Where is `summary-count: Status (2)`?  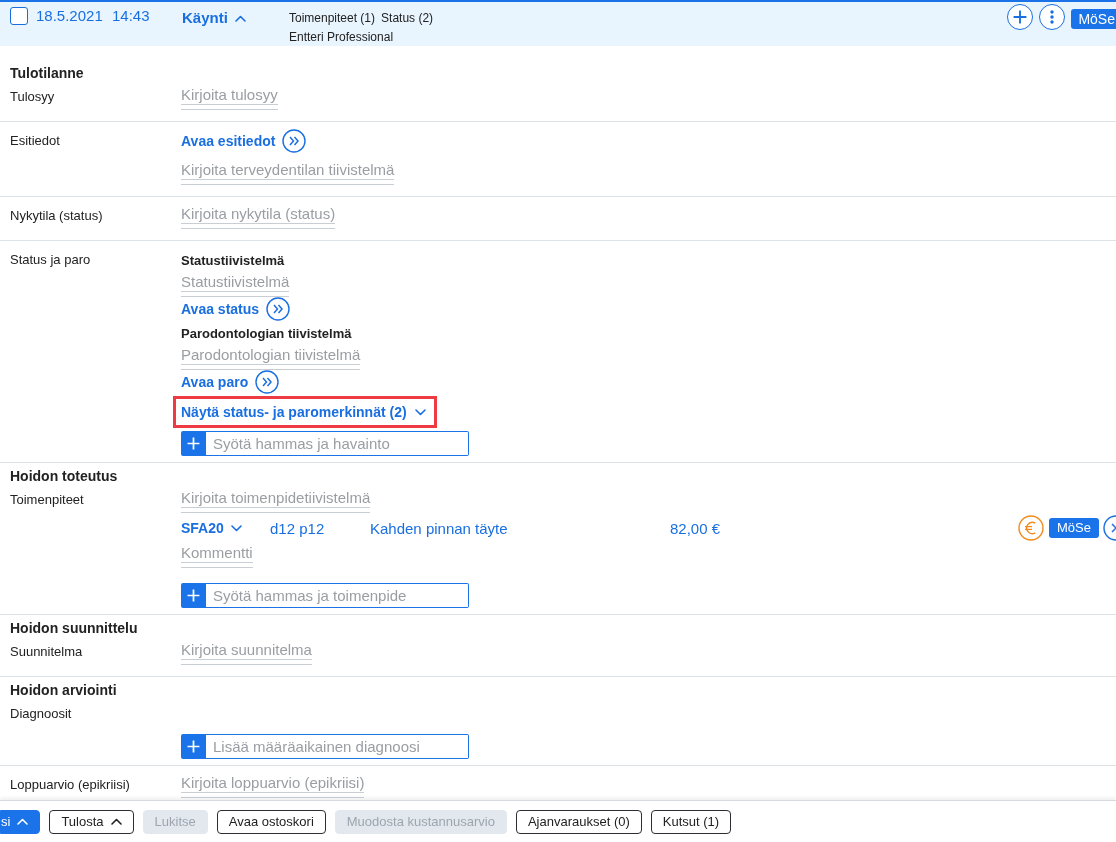 summary-count: Status (2) is located at coordinates (407, 18).